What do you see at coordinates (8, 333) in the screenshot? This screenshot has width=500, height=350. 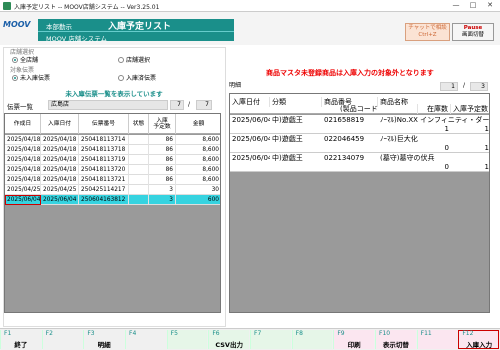 I see `fkey-code: F1` at bounding box center [8, 333].